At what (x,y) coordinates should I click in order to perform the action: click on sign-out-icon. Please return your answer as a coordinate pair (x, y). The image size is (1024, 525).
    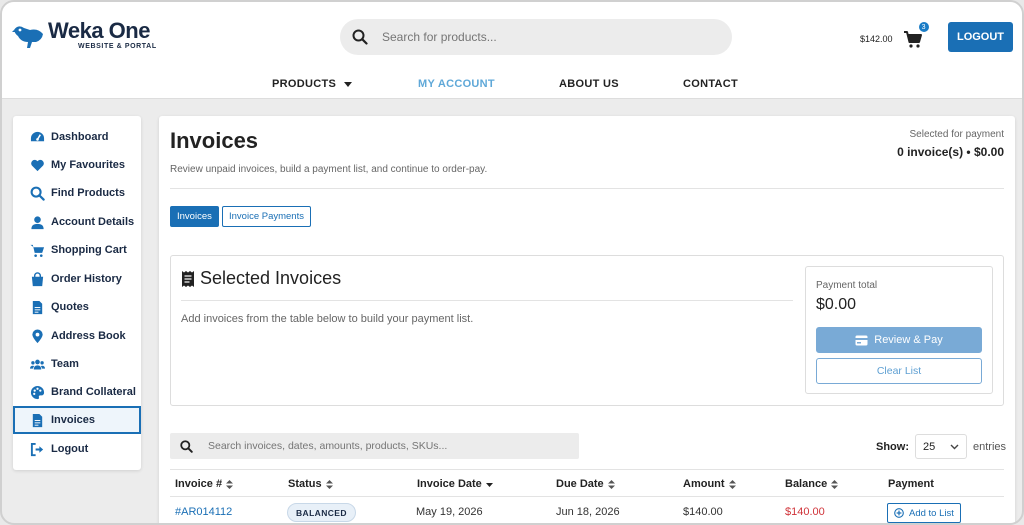
    Looking at the image, I should click on (37, 449).